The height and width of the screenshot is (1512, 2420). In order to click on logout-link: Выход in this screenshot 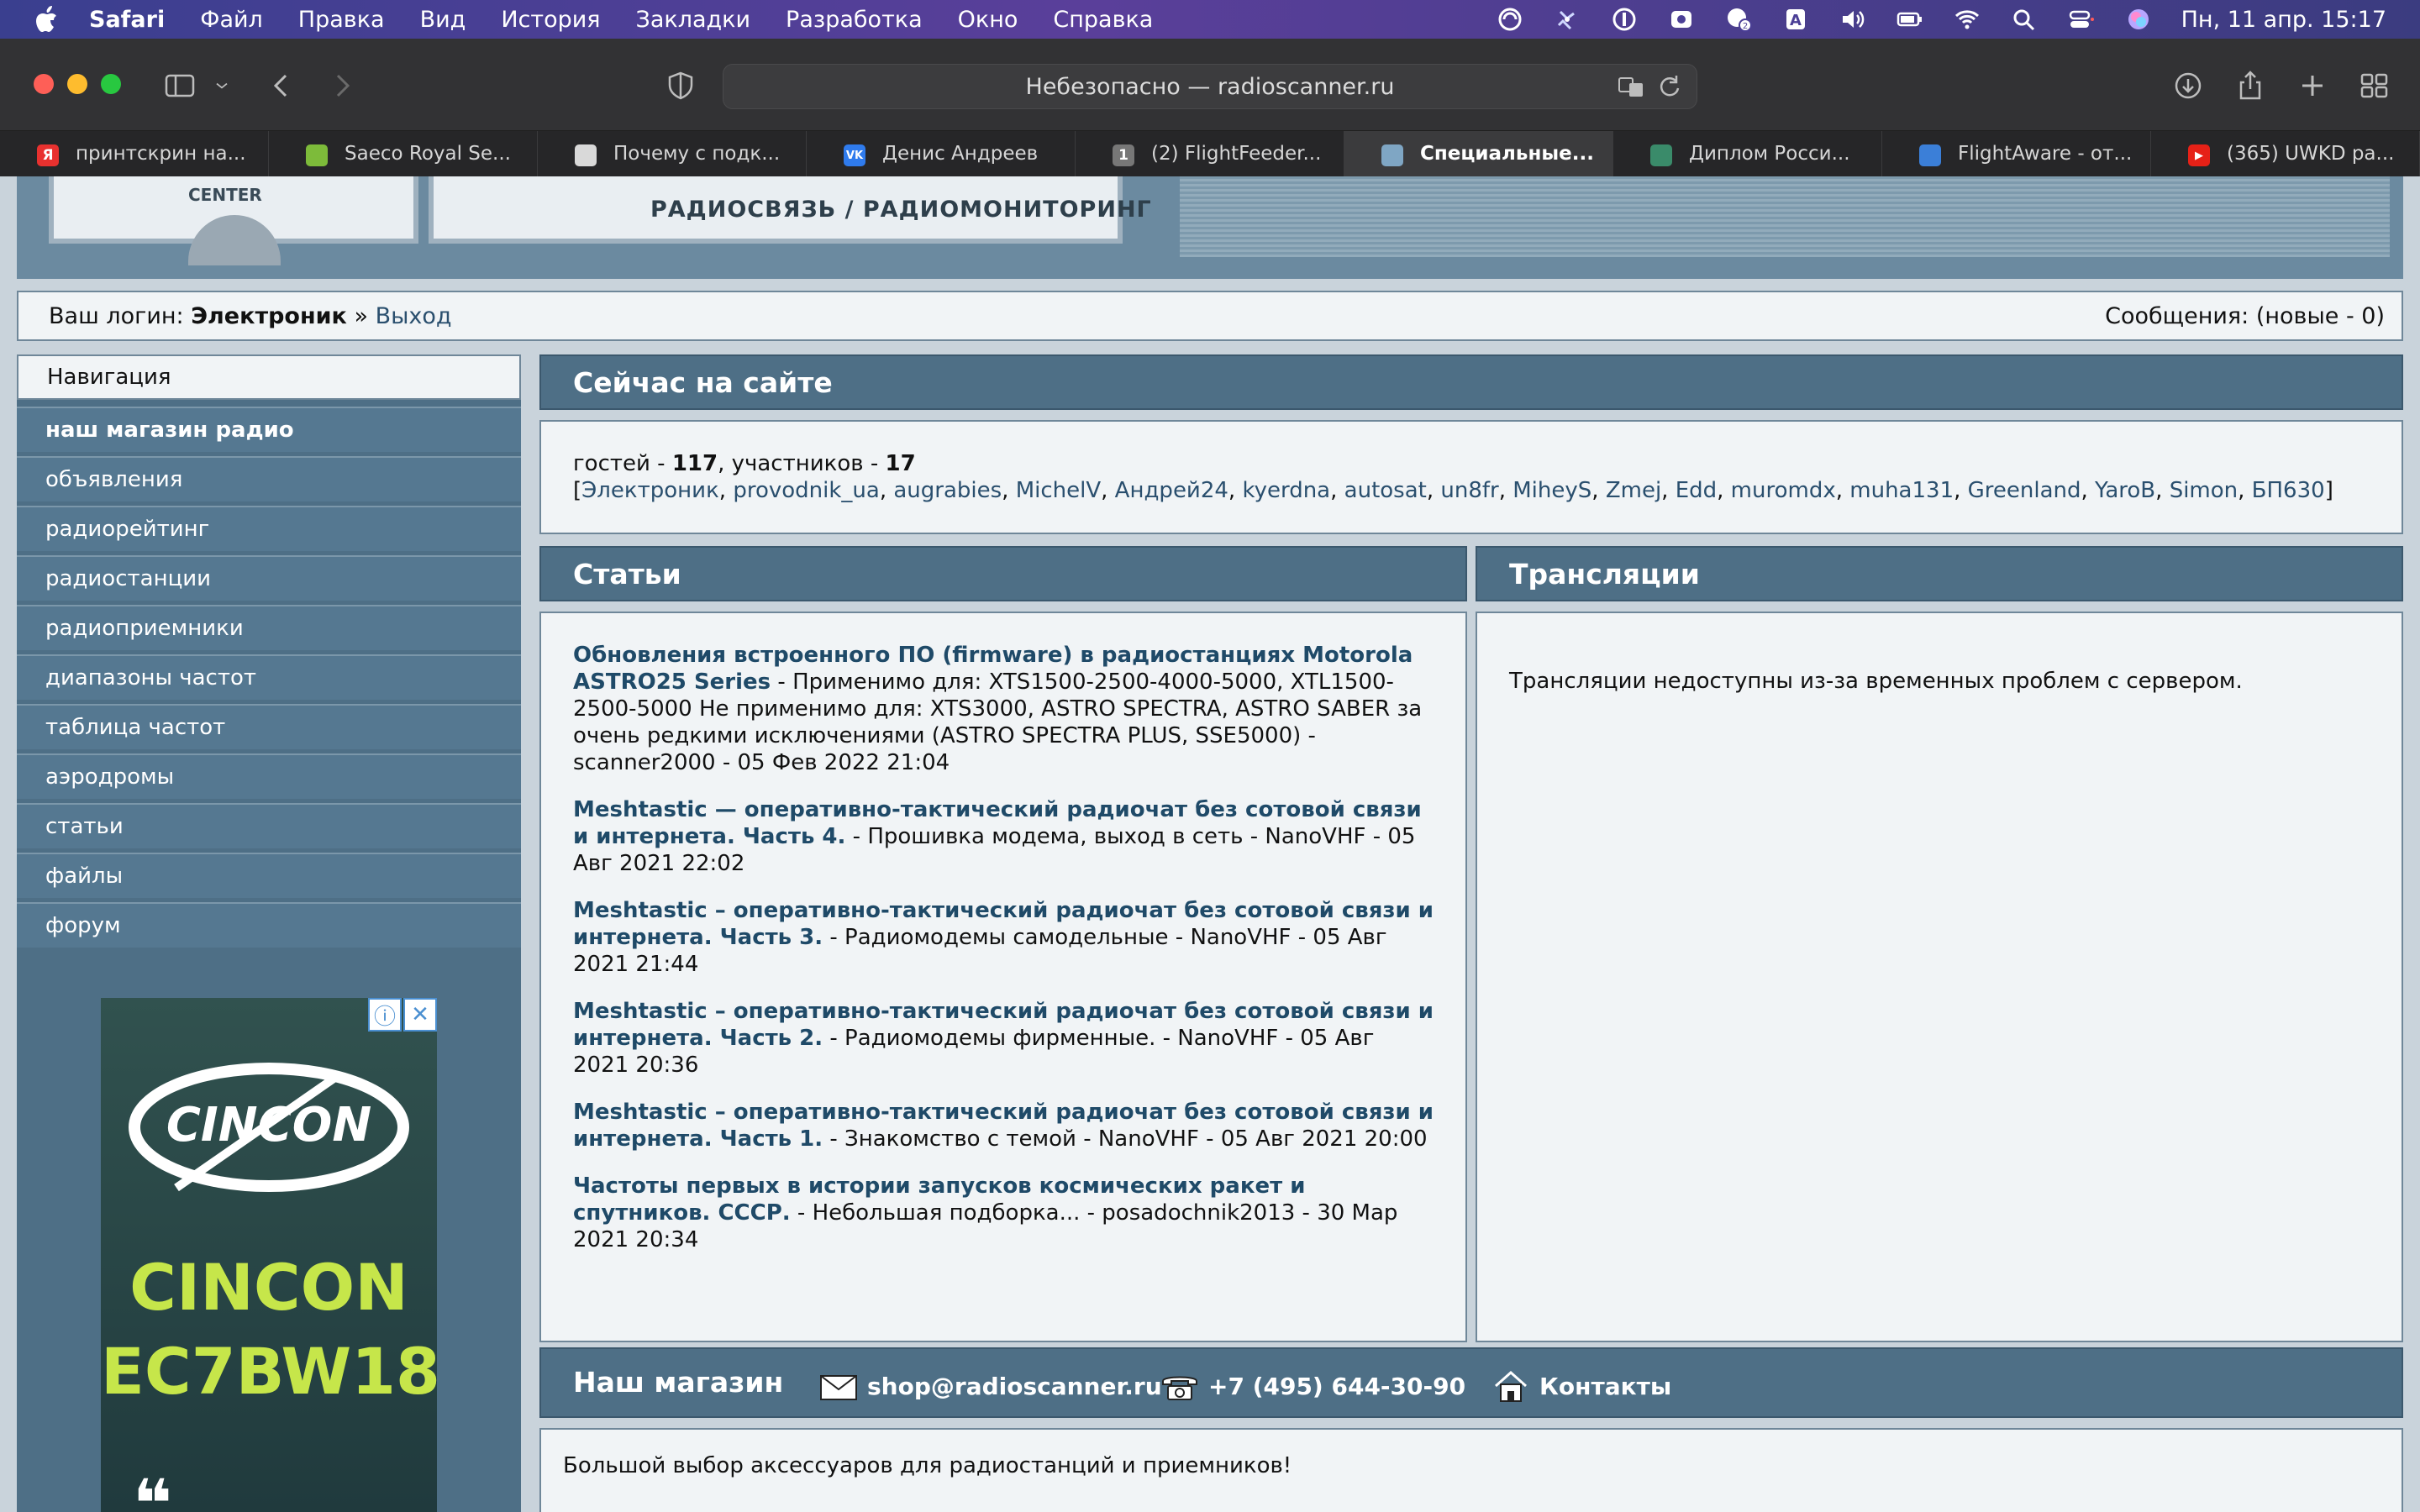, I will do `click(414, 316)`.